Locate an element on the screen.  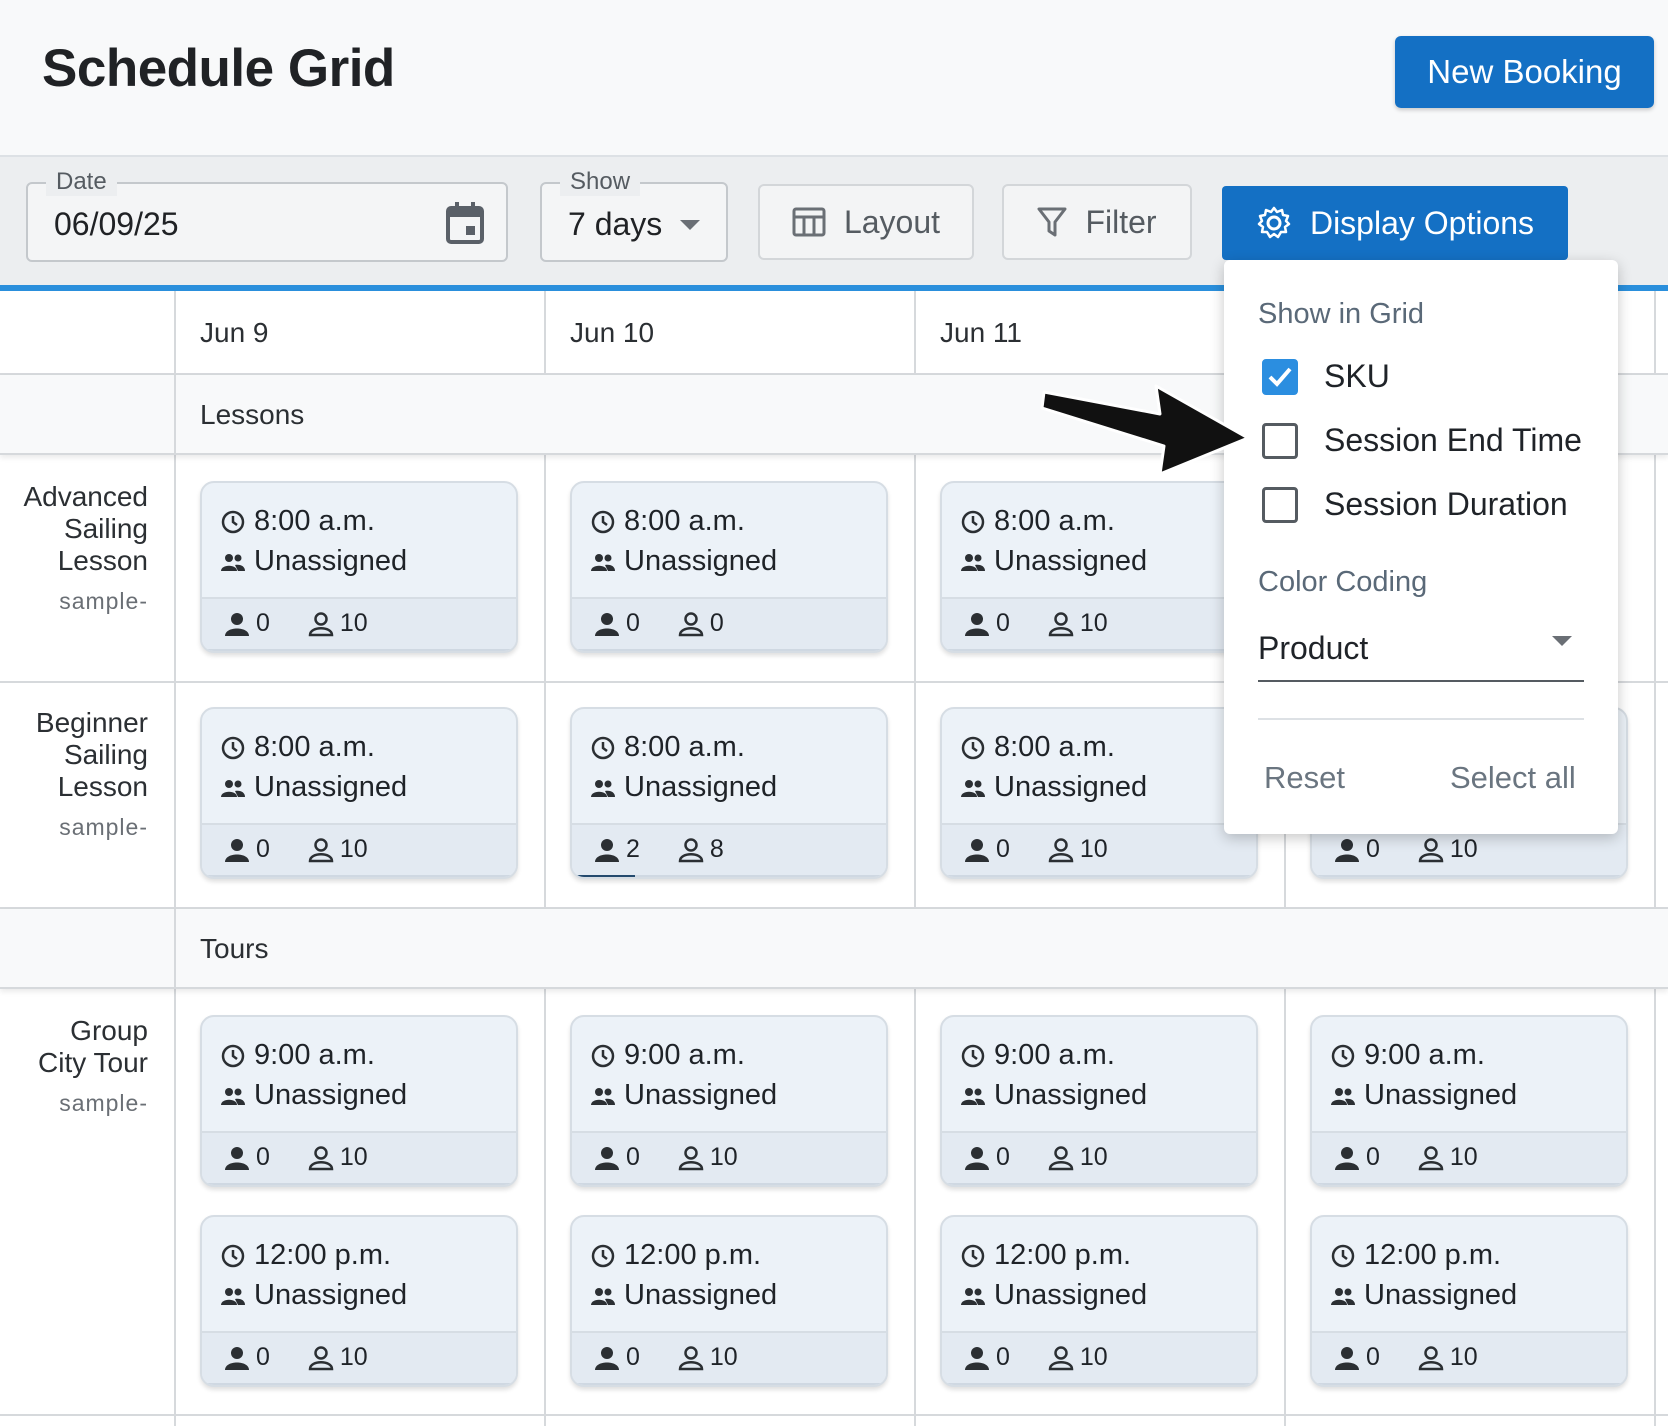
column-header-jun10: Jun 10 is located at coordinates (612, 332).